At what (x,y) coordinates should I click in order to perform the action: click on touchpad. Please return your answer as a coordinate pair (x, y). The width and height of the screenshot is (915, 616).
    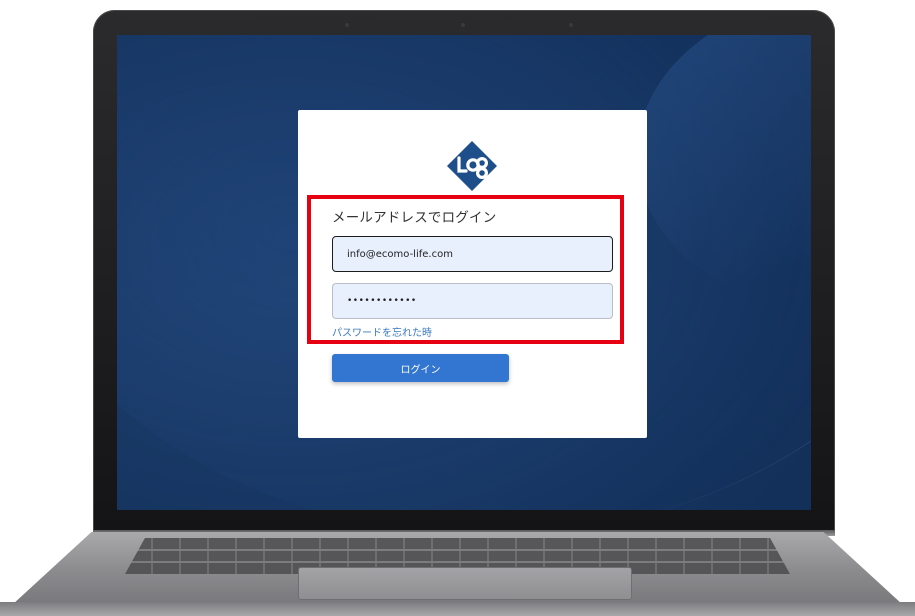
    Looking at the image, I should click on (465, 583).